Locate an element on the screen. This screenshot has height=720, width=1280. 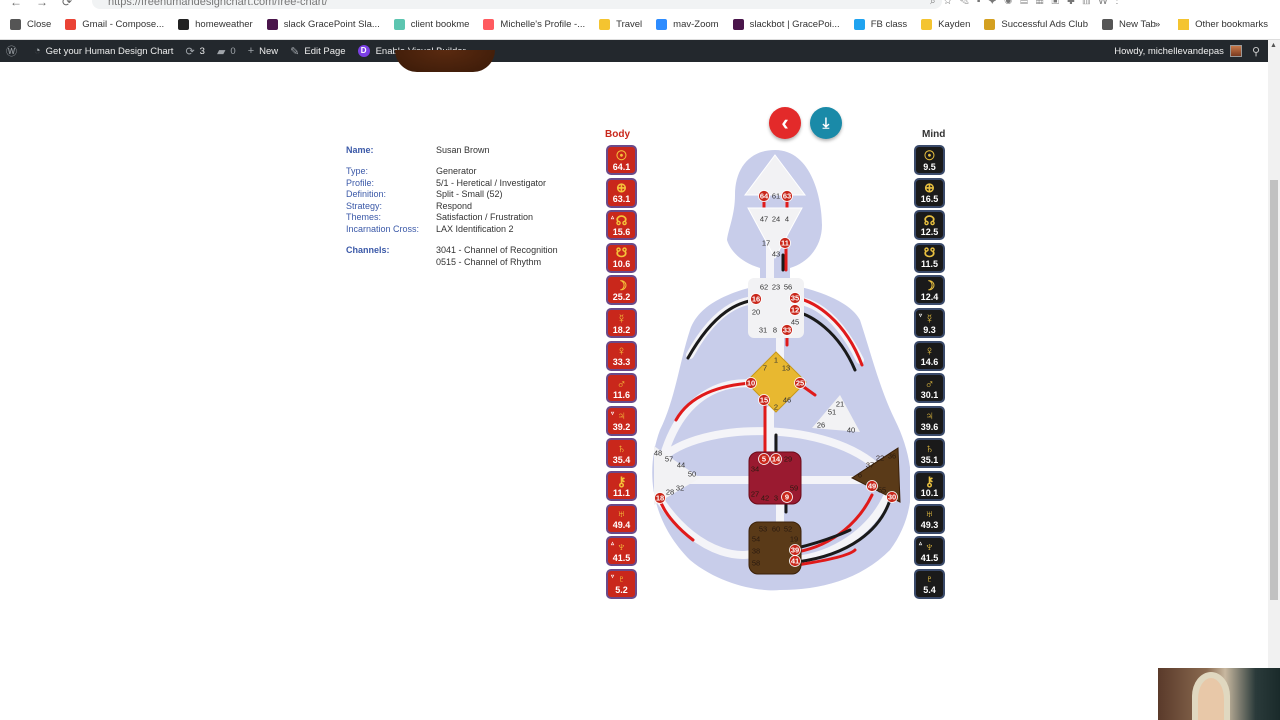
gate-40: 40 is located at coordinates (851, 430).